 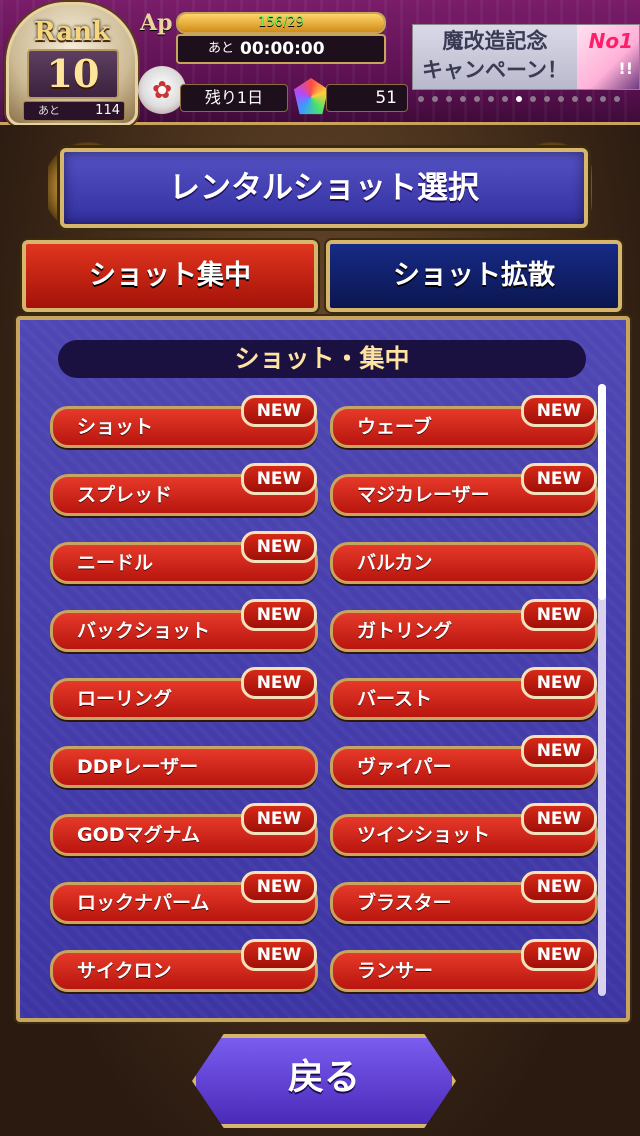 I want to click on rank-label: Rank, so click(x=72, y=32).